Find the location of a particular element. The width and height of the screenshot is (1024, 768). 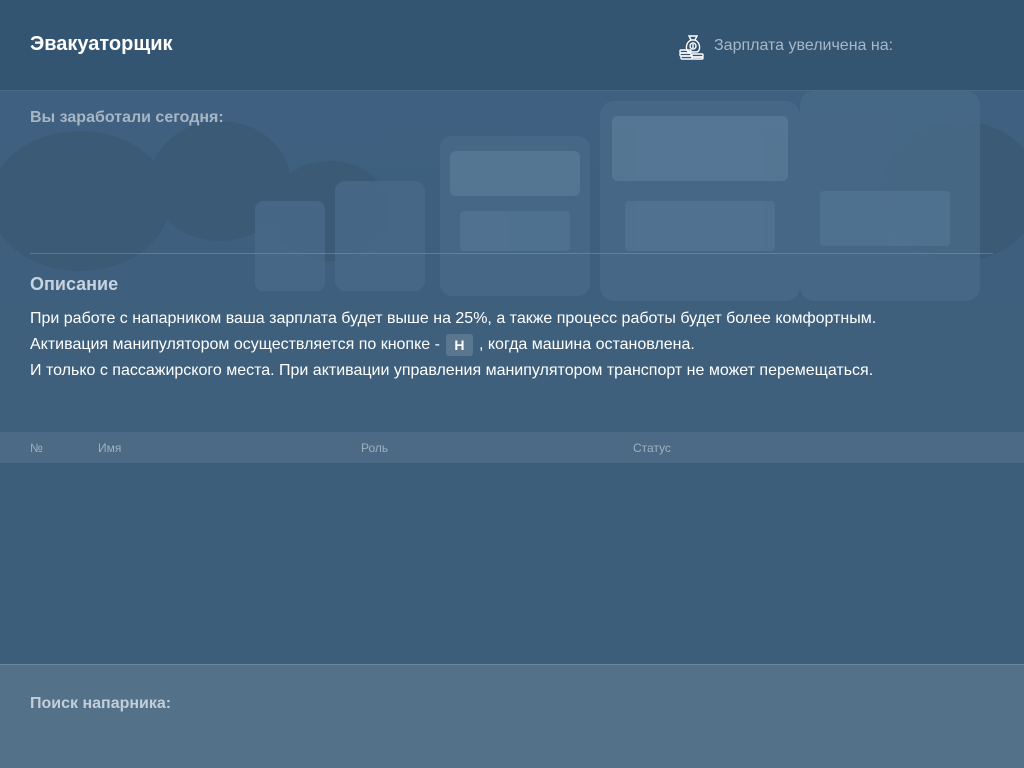

partners-table-header: № Имя Роль Статус is located at coordinates (512, 447).